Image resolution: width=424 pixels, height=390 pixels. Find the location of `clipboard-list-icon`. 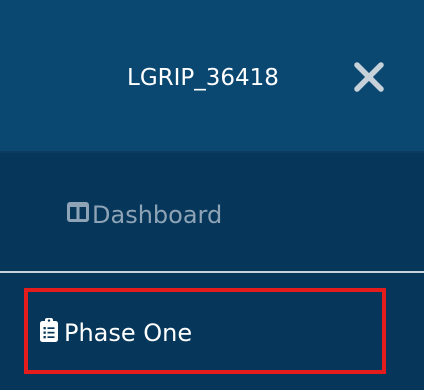

clipboard-list-icon is located at coordinates (49, 330).